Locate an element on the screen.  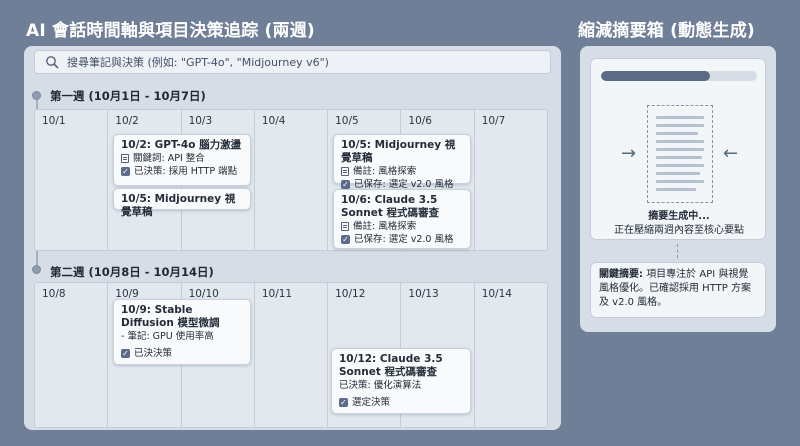
card-title: 10/2: GPT-4o 腦力激盪 is located at coordinates (181, 145).